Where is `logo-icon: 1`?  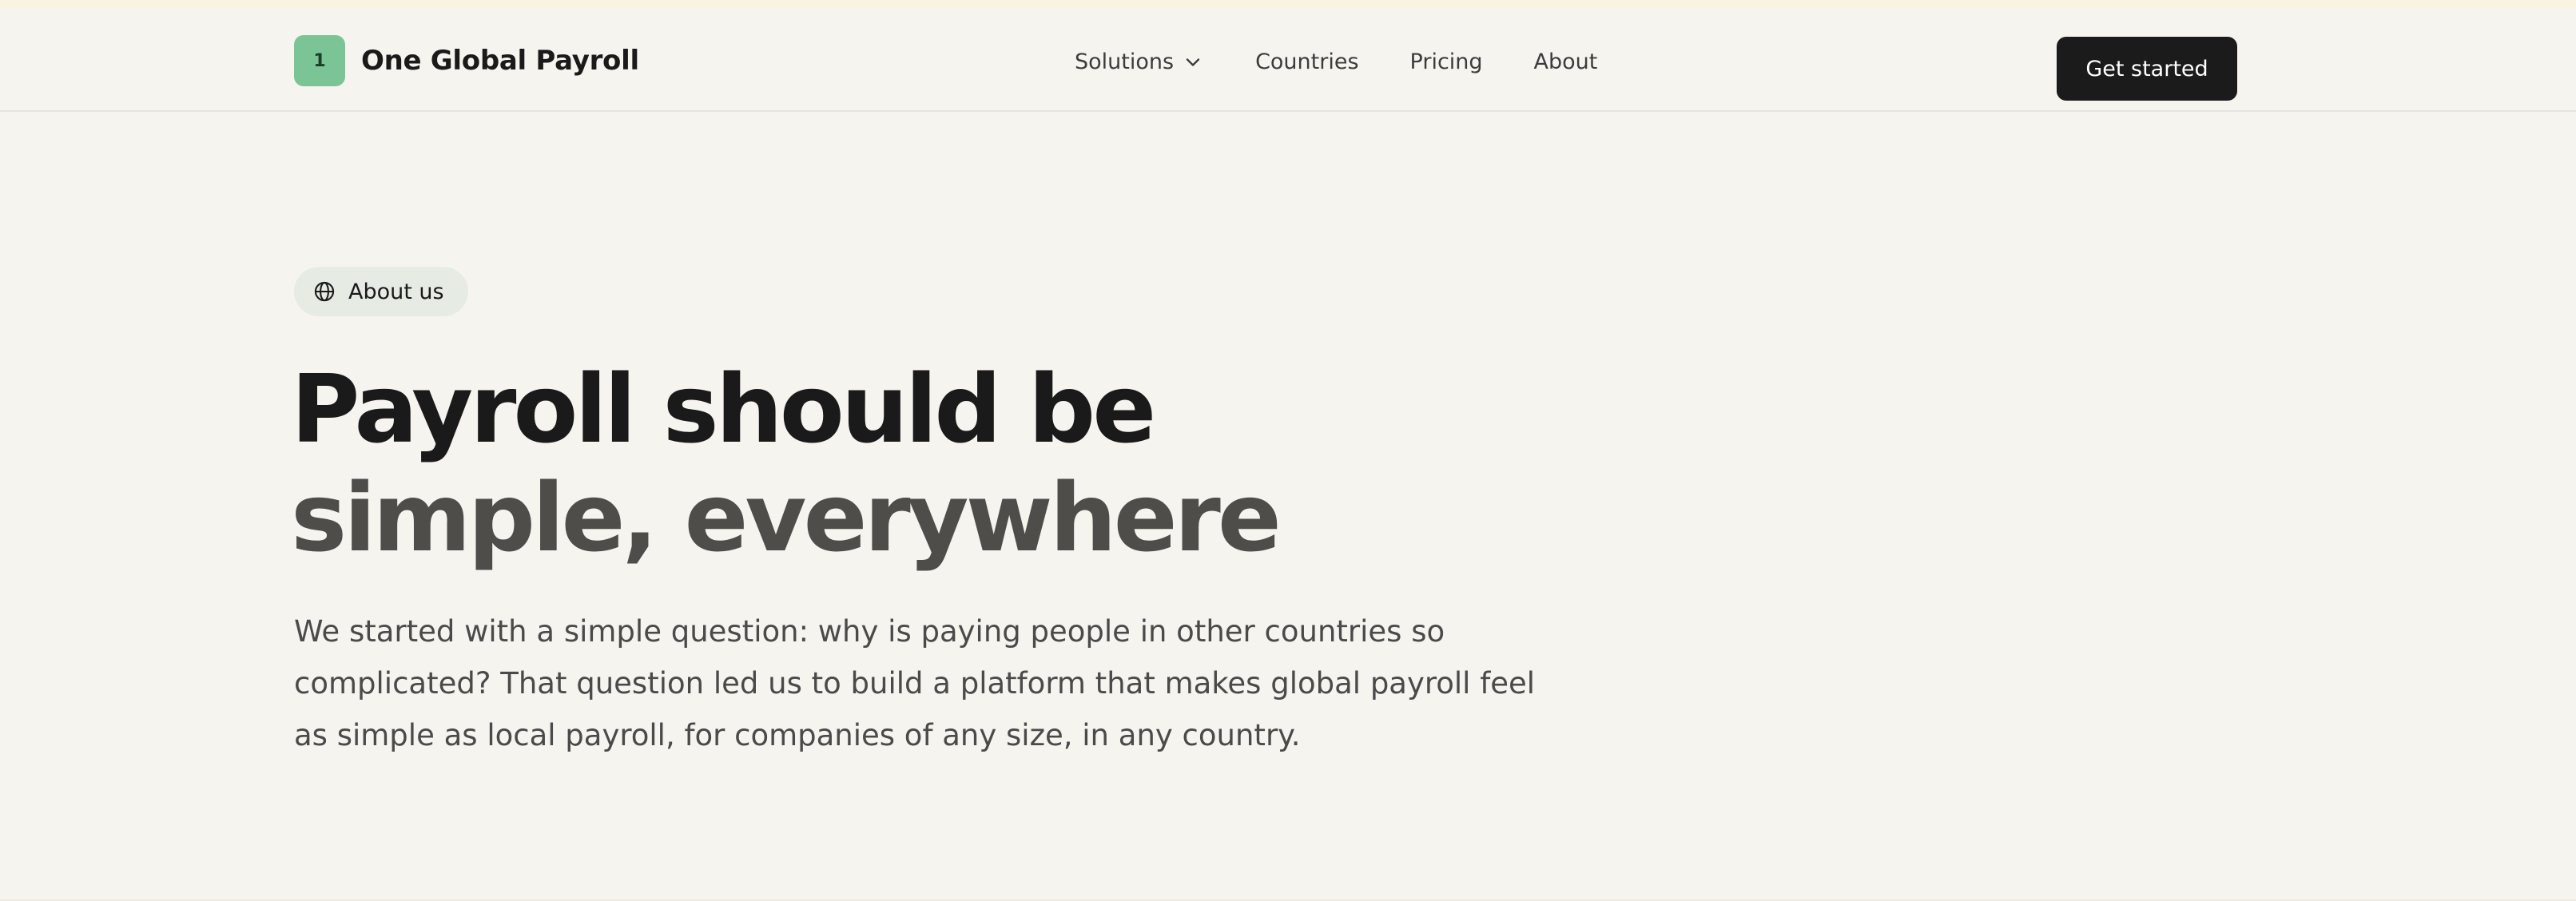 logo-icon: 1 is located at coordinates (319, 60).